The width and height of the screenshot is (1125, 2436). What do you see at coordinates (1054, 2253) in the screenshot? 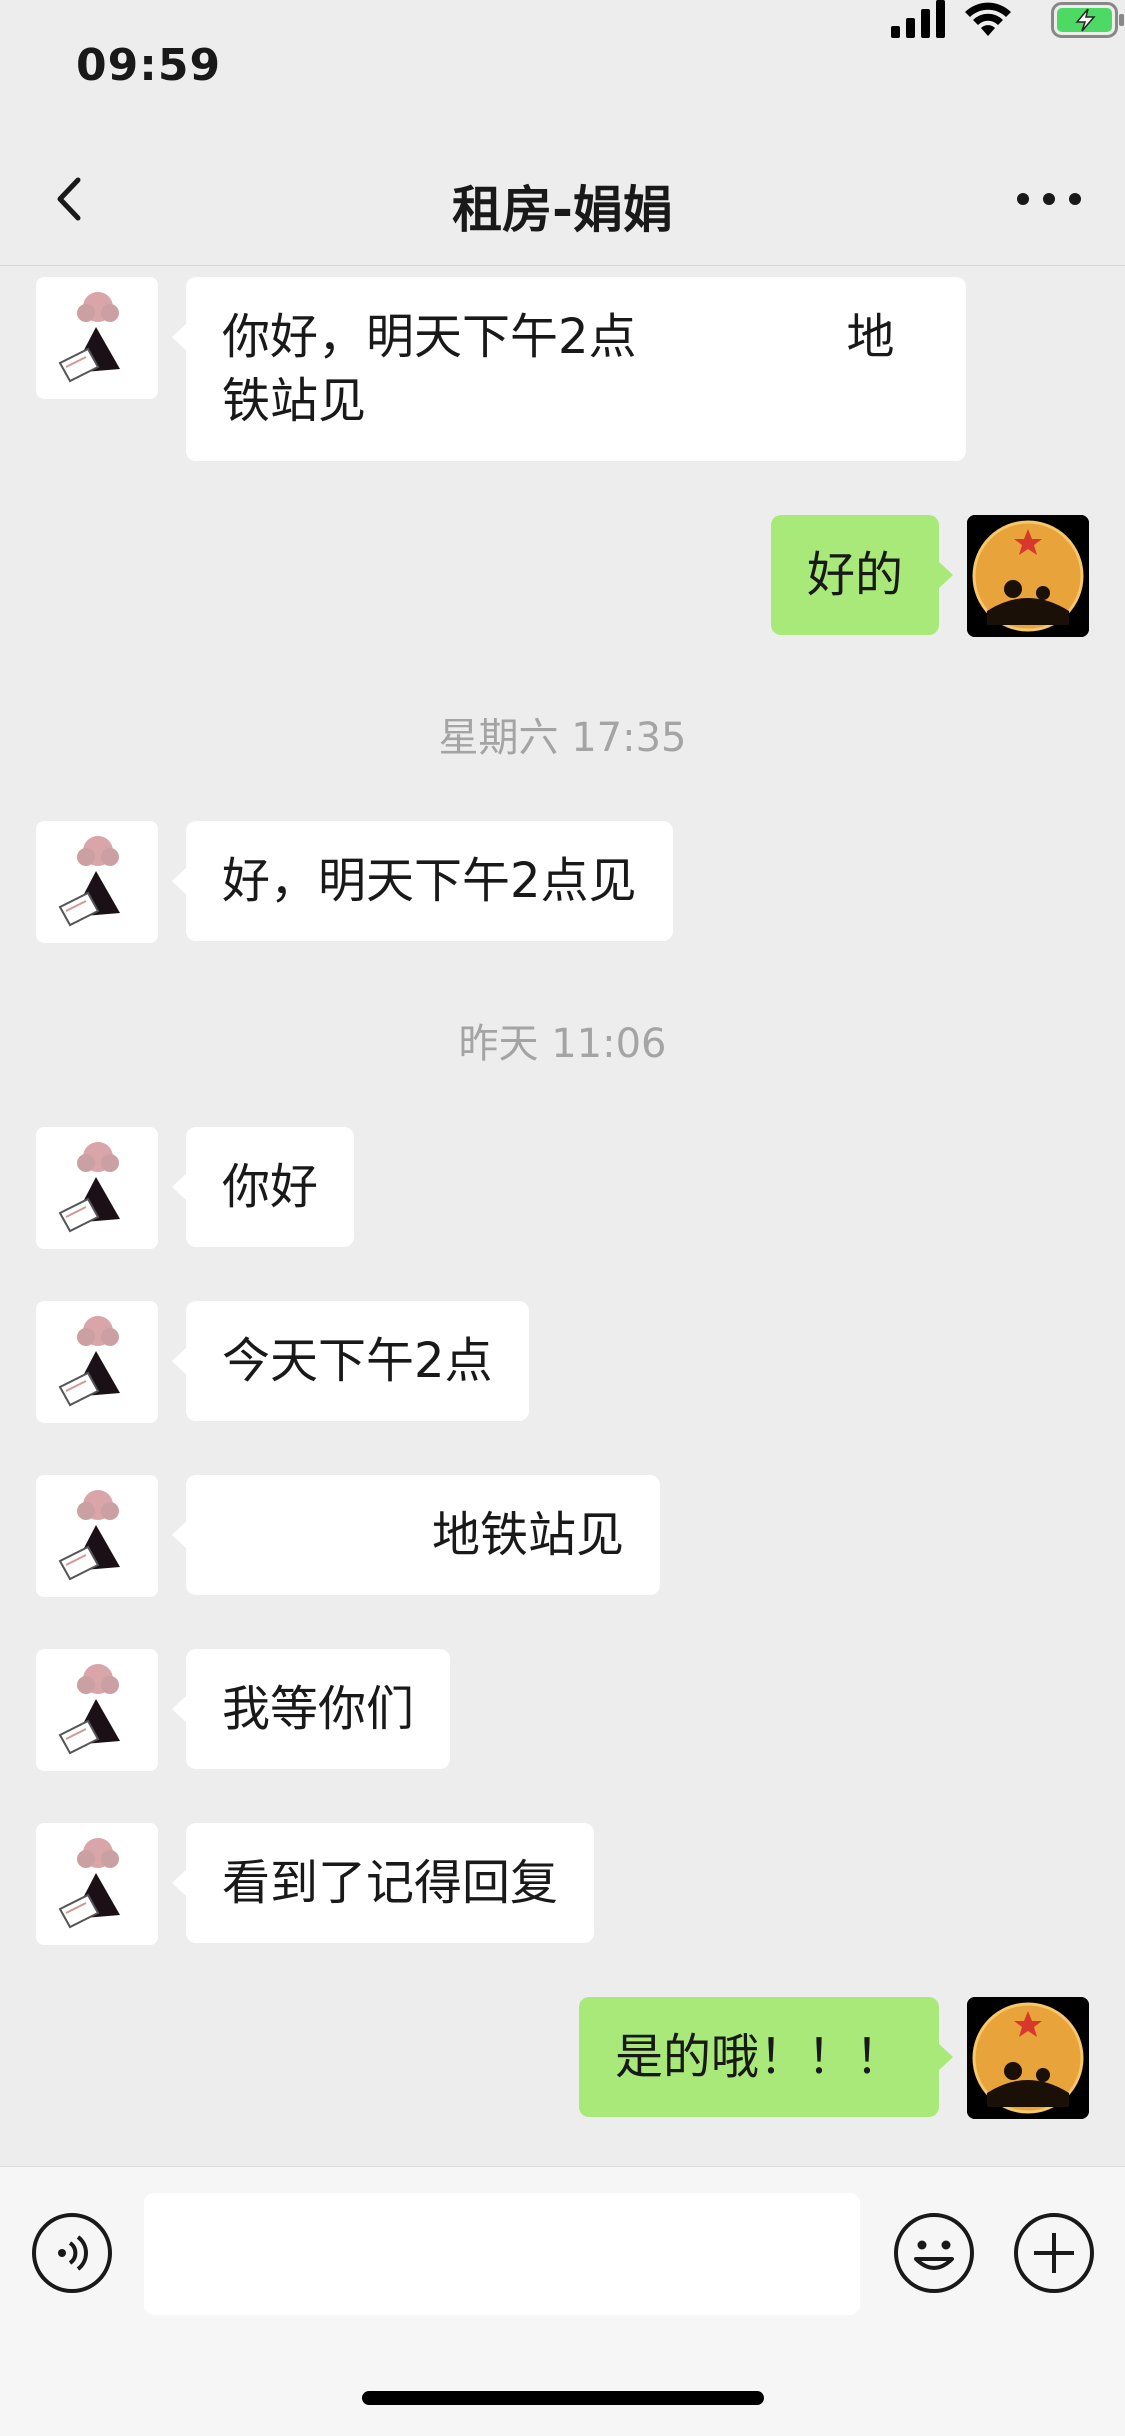
I see `plus-icon` at bounding box center [1054, 2253].